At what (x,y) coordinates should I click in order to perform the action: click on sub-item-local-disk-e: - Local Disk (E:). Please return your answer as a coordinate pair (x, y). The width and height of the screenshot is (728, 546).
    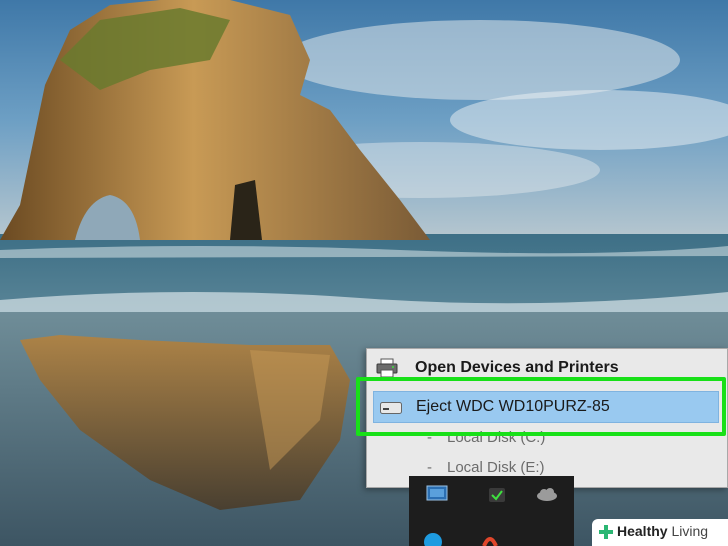
    Looking at the image, I should click on (486, 467).